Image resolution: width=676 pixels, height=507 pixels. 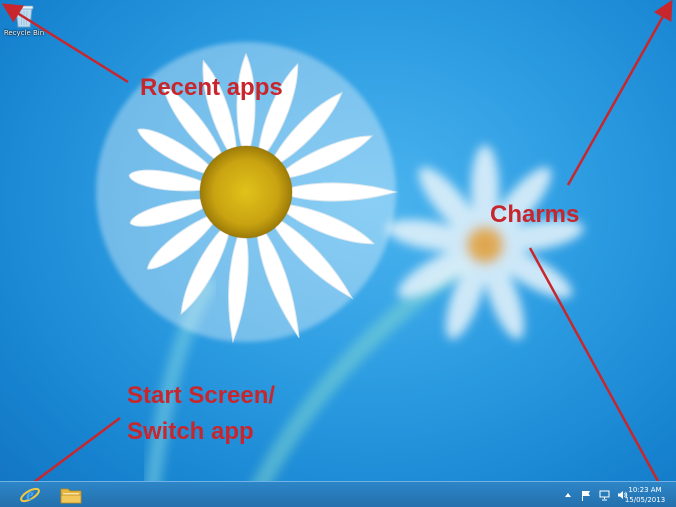 What do you see at coordinates (211, 87) in the screenshot?
I see `annotation-recent-apps: Recent apps` at bounding box center [211, 87].